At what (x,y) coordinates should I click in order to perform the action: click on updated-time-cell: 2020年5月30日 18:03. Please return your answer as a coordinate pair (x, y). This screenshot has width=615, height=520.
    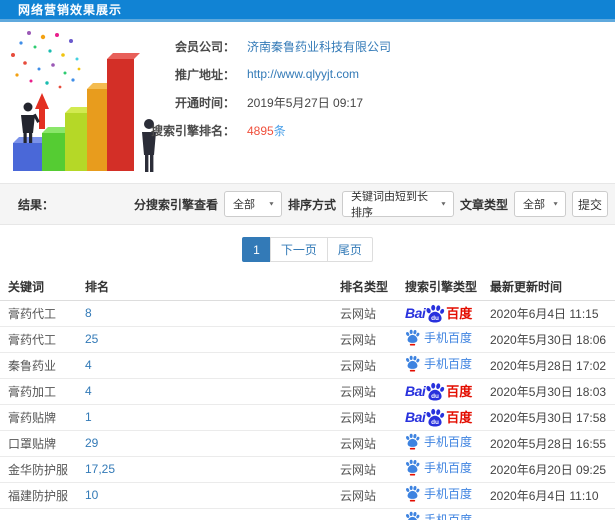
    Looking at the image, I should click on (548, 391).